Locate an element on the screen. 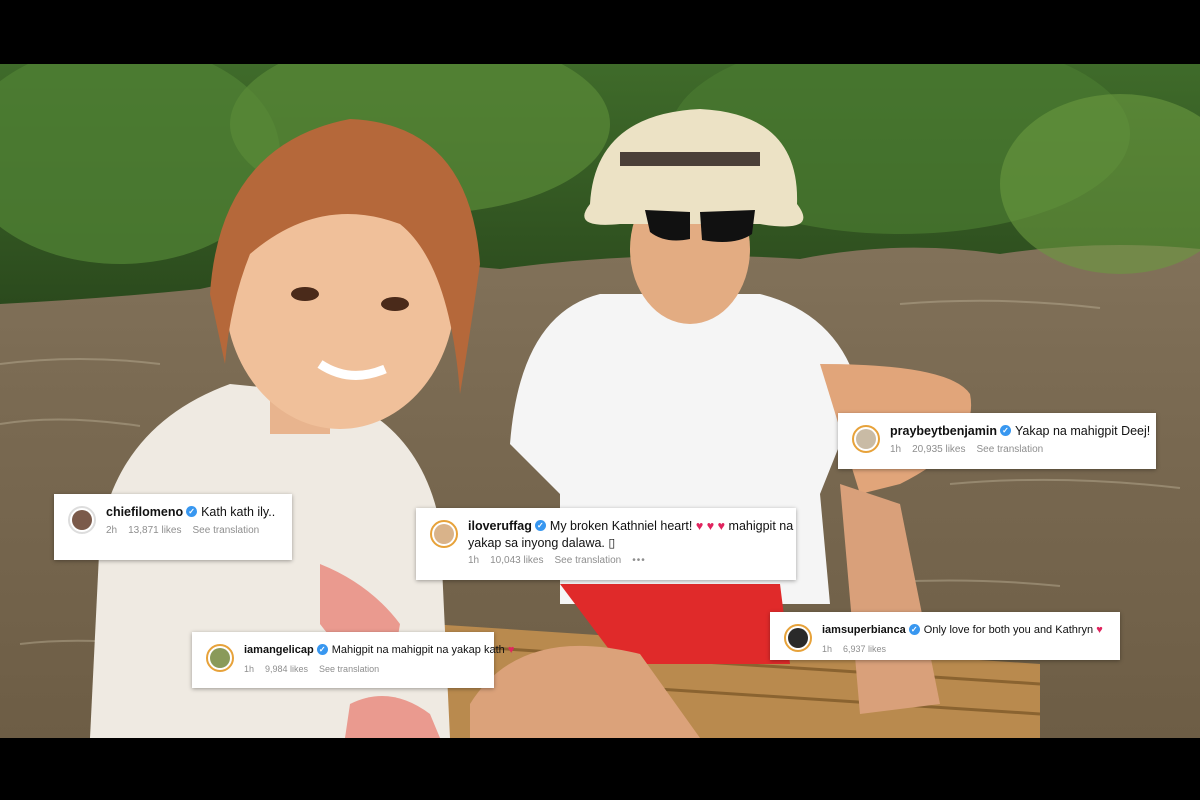  comment-text: Only love for both you and Kathryn is located at coordinates (1008, 630).